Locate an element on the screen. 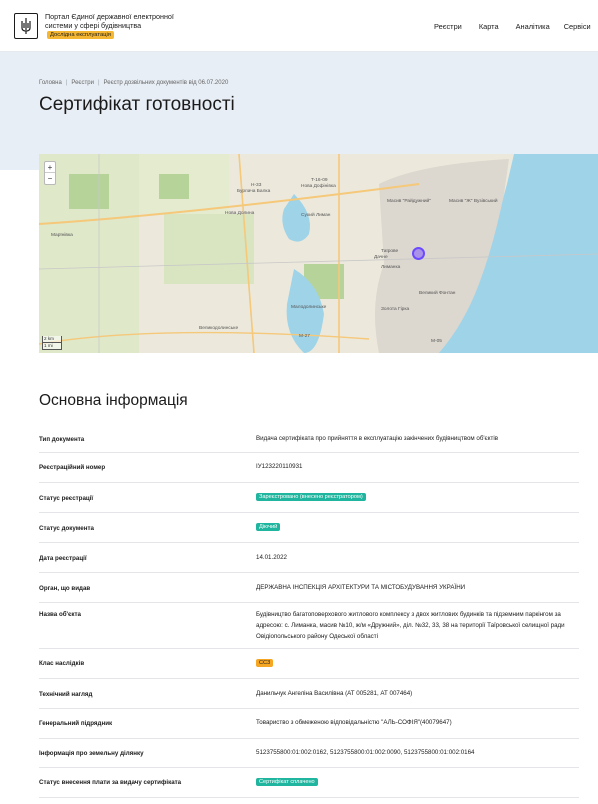 Image resolution: width=598 pixels, height=804 pixels. map-label: Сухий Лиман is located at coordinates (316, 214).